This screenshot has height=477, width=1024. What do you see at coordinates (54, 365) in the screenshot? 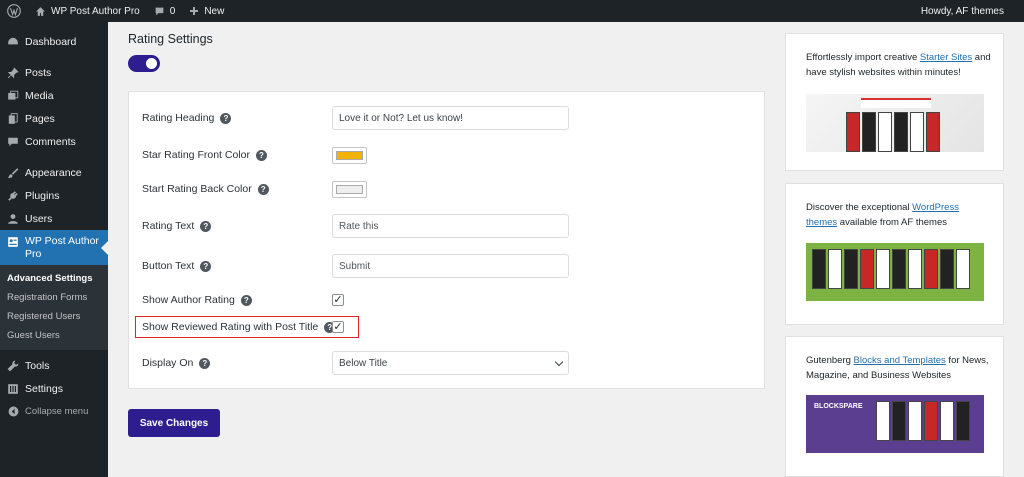
I see `menu-tools: Tools` at bounding box center [54, 365].